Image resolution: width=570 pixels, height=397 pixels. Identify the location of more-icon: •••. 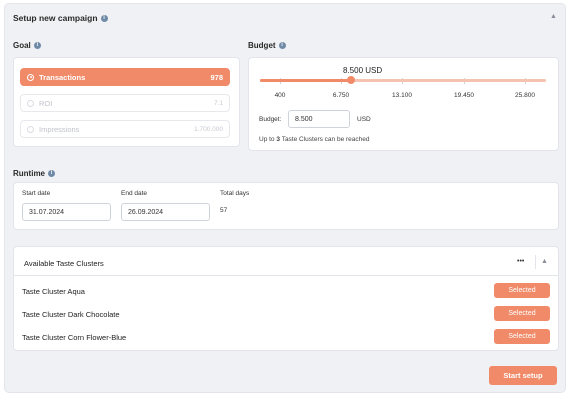
(520, 261).